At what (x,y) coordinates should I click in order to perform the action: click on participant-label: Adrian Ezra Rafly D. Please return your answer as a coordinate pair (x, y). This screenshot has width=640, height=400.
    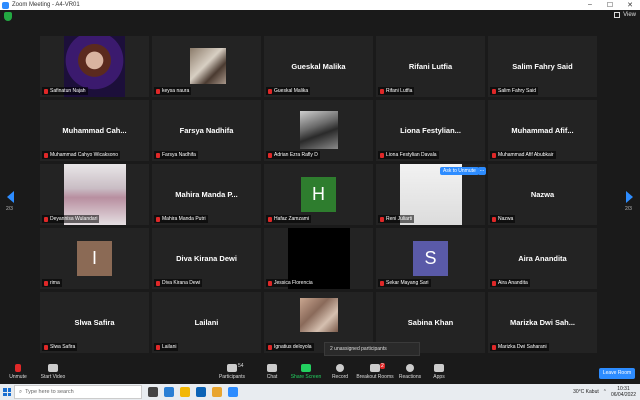
    Looking at the image, I should click on (293, 155).